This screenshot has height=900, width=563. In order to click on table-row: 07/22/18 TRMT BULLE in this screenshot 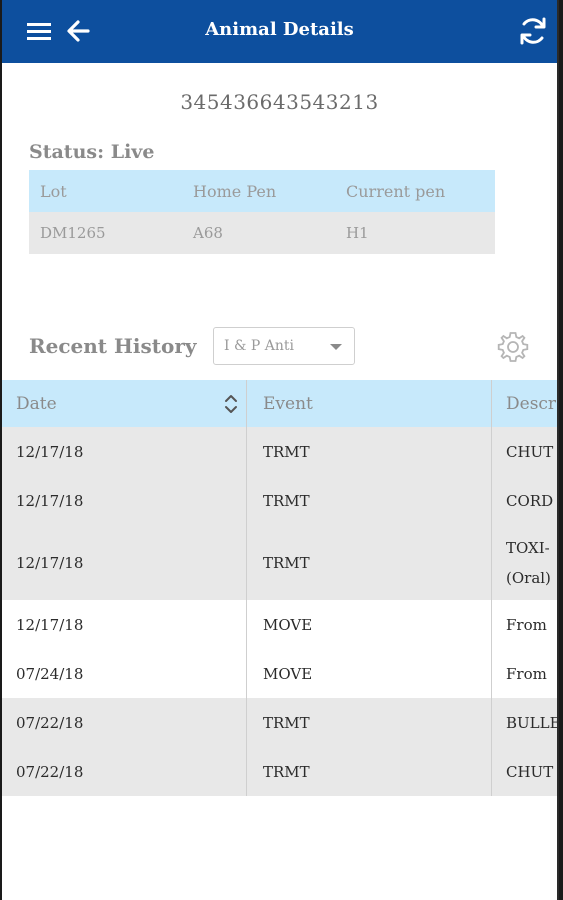, I will do `click(280, 722)`.